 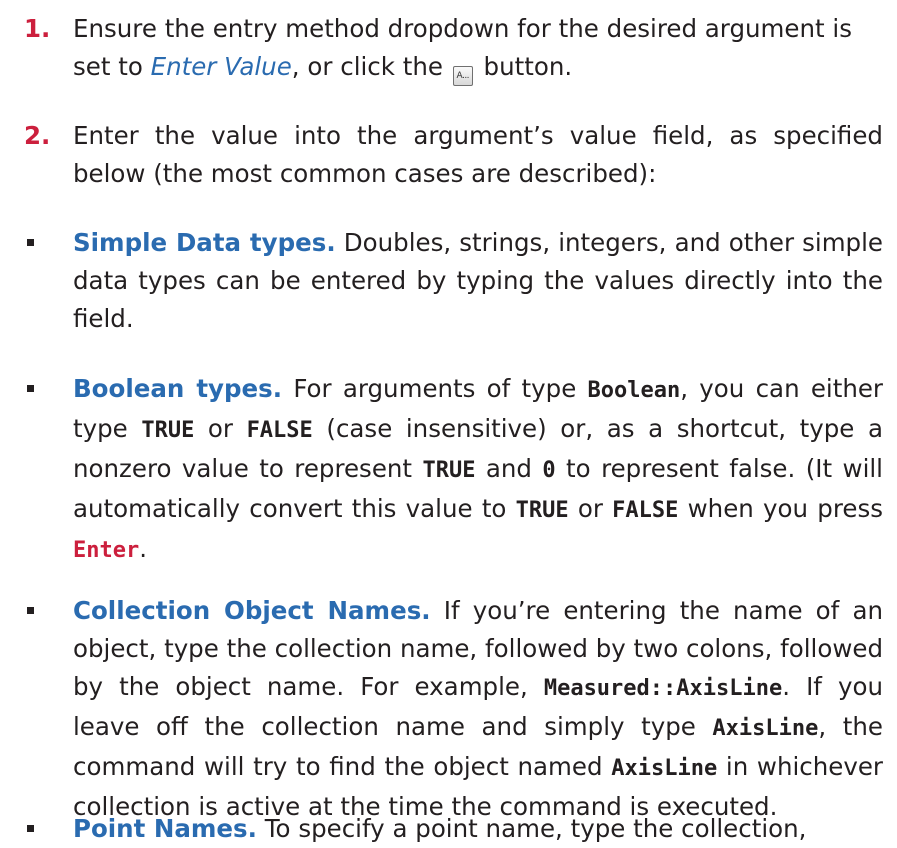 What do you see at coordinates (221, 66) in the screenshot?
I see `enter-value-link: Enter Value` at bounding box center [221, 66].